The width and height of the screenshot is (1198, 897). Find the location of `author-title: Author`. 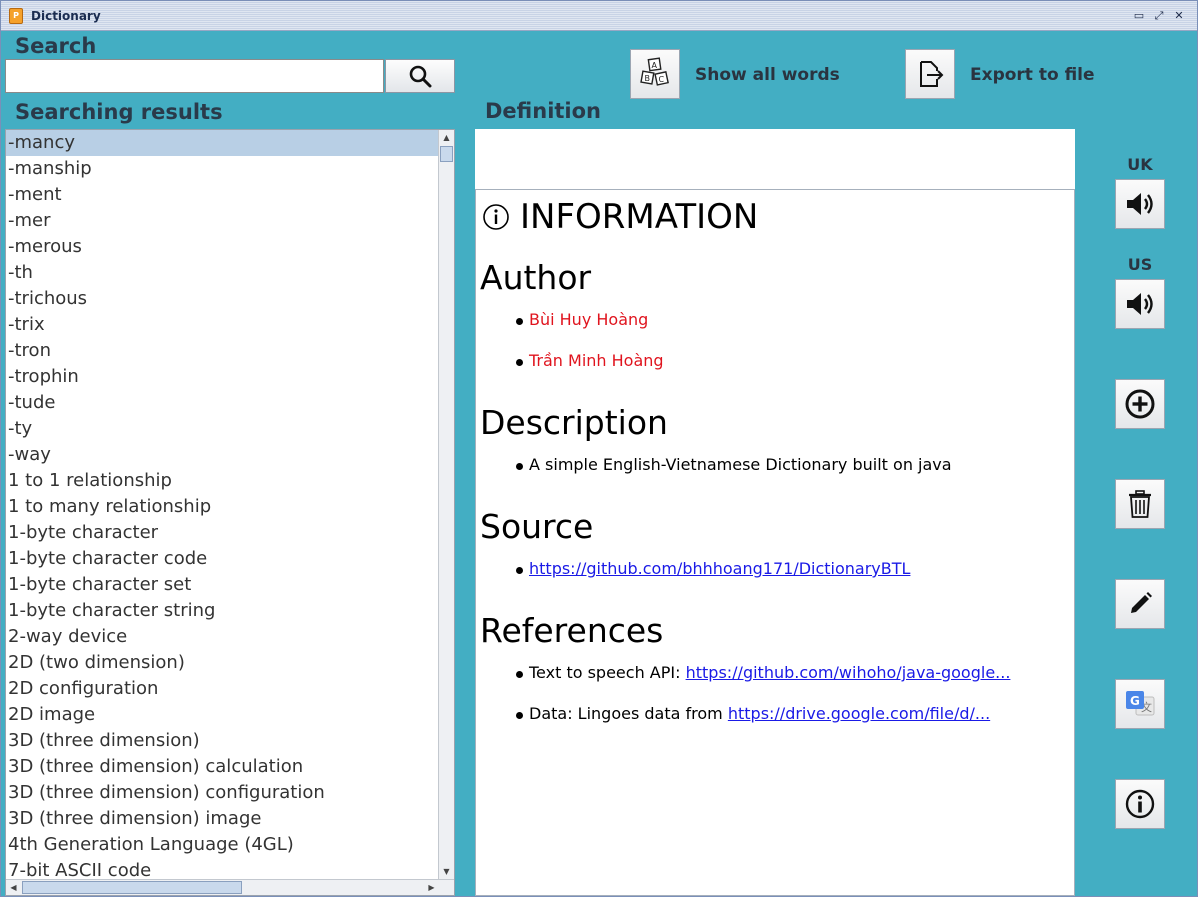

author-title: Author is located at coordinates (536, 277).